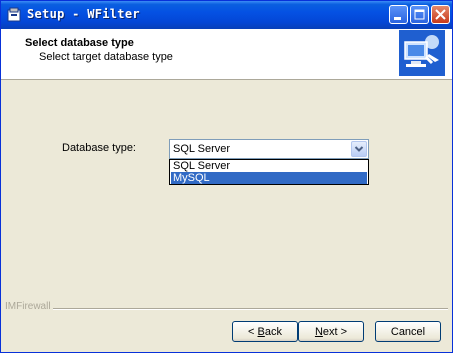 This screenshot has height=353, width=453. What do you see at coordinates (250, 309) in the screenshot?
I see `footer-divider` at bounding box center [250, 309].